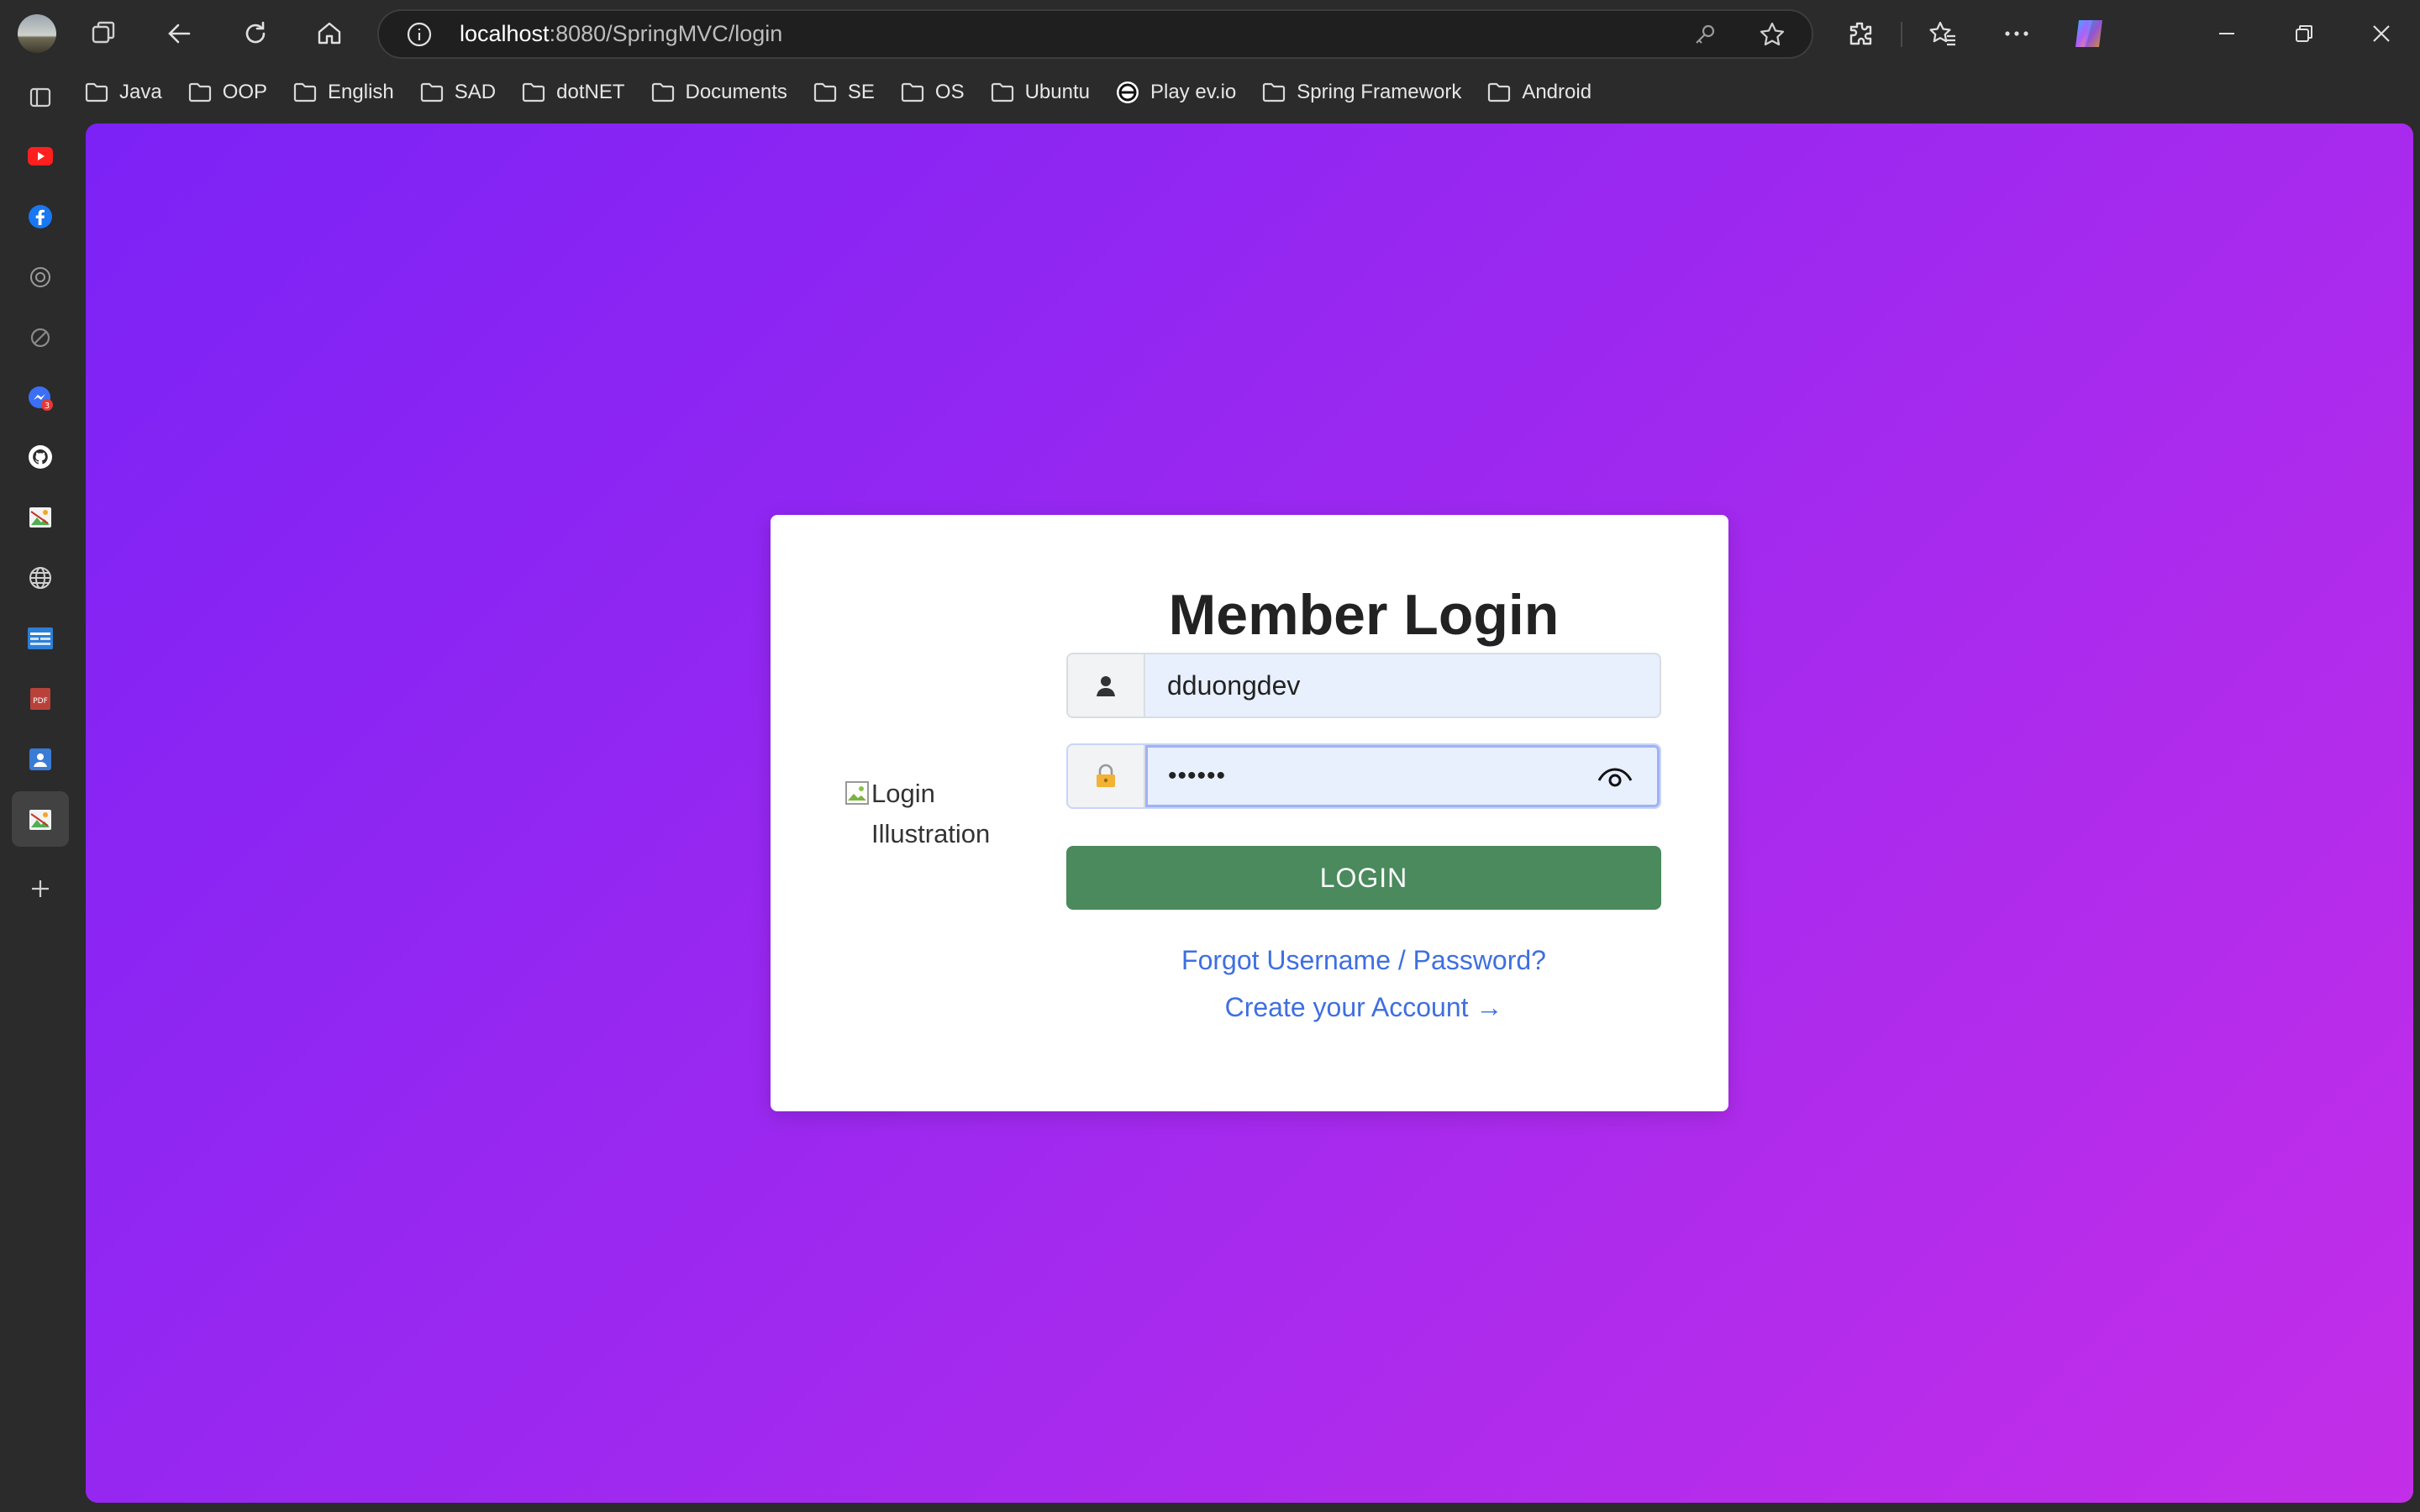  I want to click on password-key-icon, so click(1705, 34).